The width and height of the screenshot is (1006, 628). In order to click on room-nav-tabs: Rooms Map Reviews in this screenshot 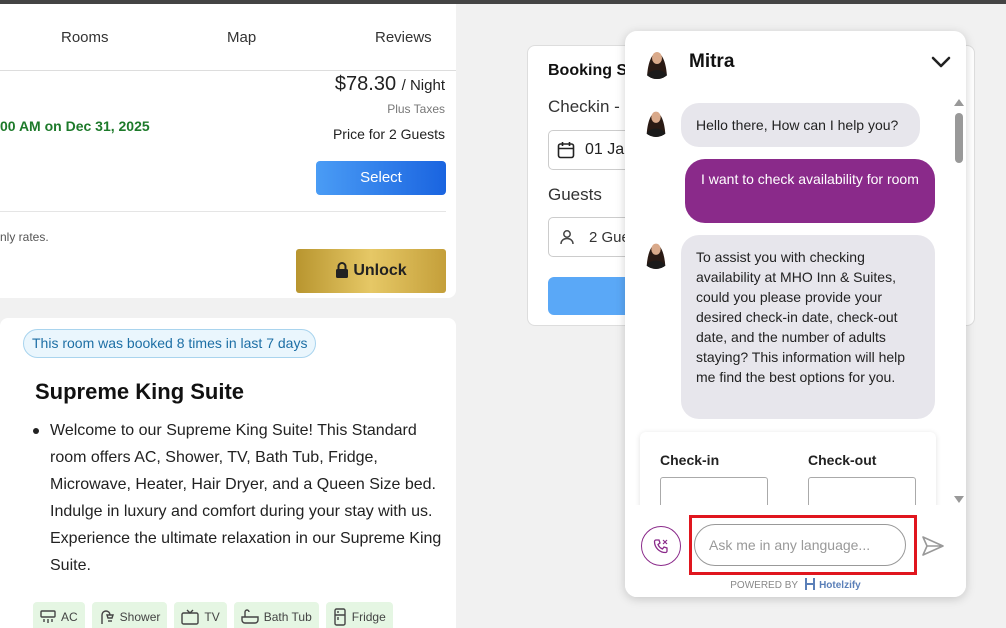, I will do `click(228, 37)`.